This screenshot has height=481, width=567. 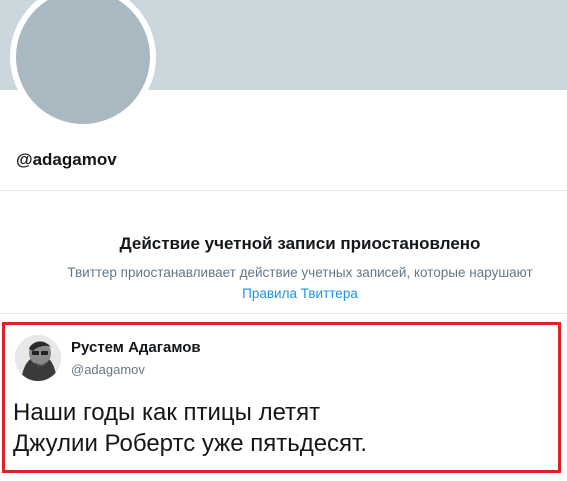 I want to click on tweet-text-line: Джулии Робертс уже пятьдесят., so click(x=190, y=443).